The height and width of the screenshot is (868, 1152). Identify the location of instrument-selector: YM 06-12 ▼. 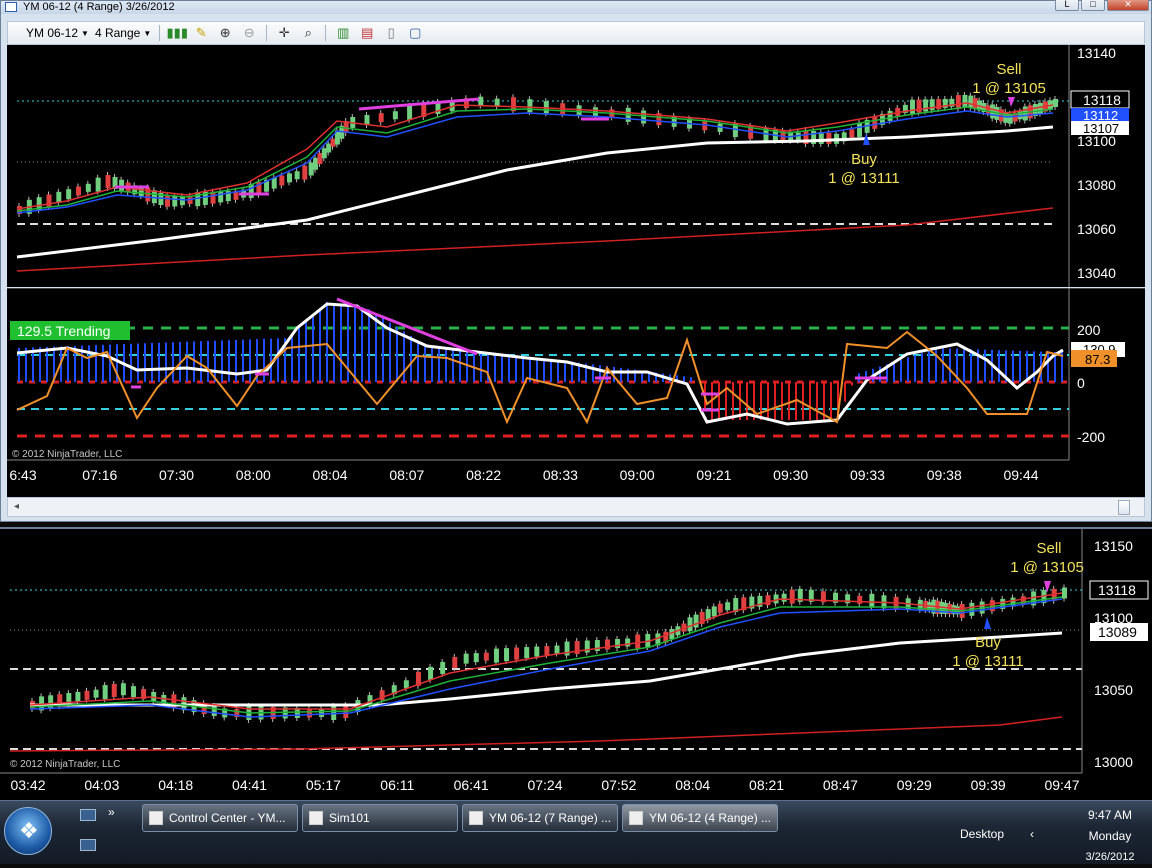
(57, 33).